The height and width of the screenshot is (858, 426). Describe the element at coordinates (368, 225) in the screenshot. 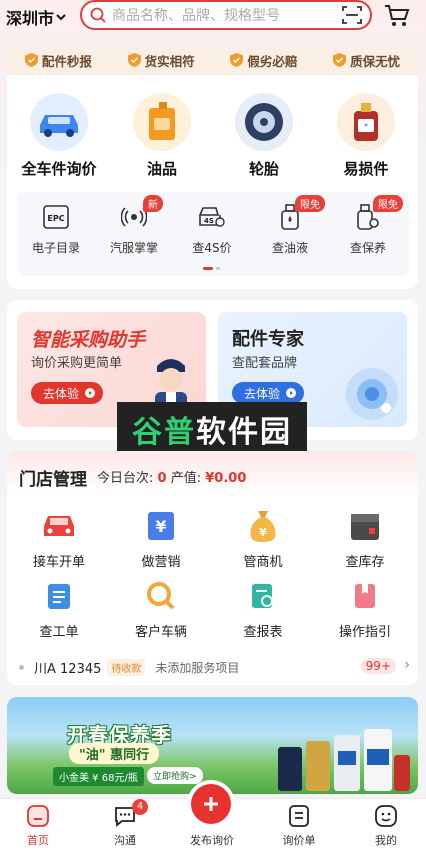

I see `tool-maintenance: 查保养 限免` at that location.